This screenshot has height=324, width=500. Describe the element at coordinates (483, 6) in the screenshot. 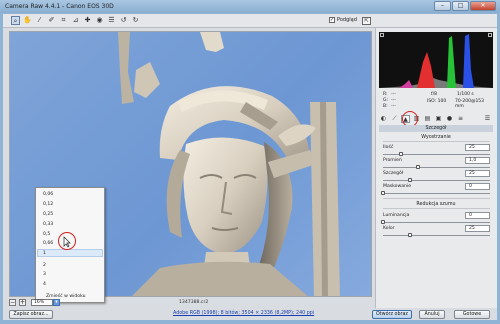

I see `close-button: ✕` at that location.